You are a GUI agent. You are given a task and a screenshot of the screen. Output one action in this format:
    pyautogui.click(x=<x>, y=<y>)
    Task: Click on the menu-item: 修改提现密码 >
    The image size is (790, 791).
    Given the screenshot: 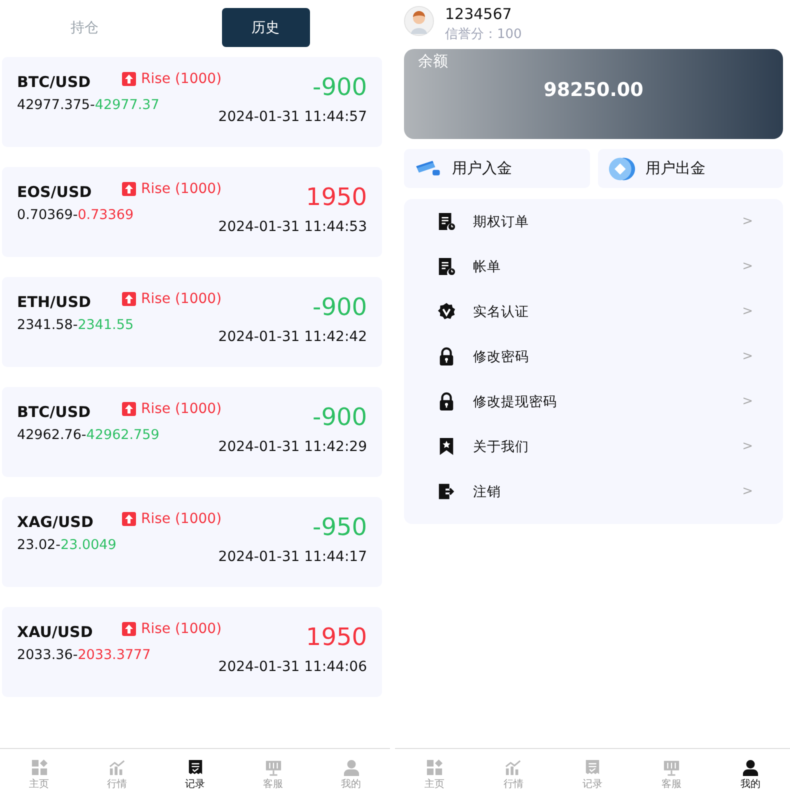 What is the action you would take?
    pyautogui.click(x=593, y=401)
    